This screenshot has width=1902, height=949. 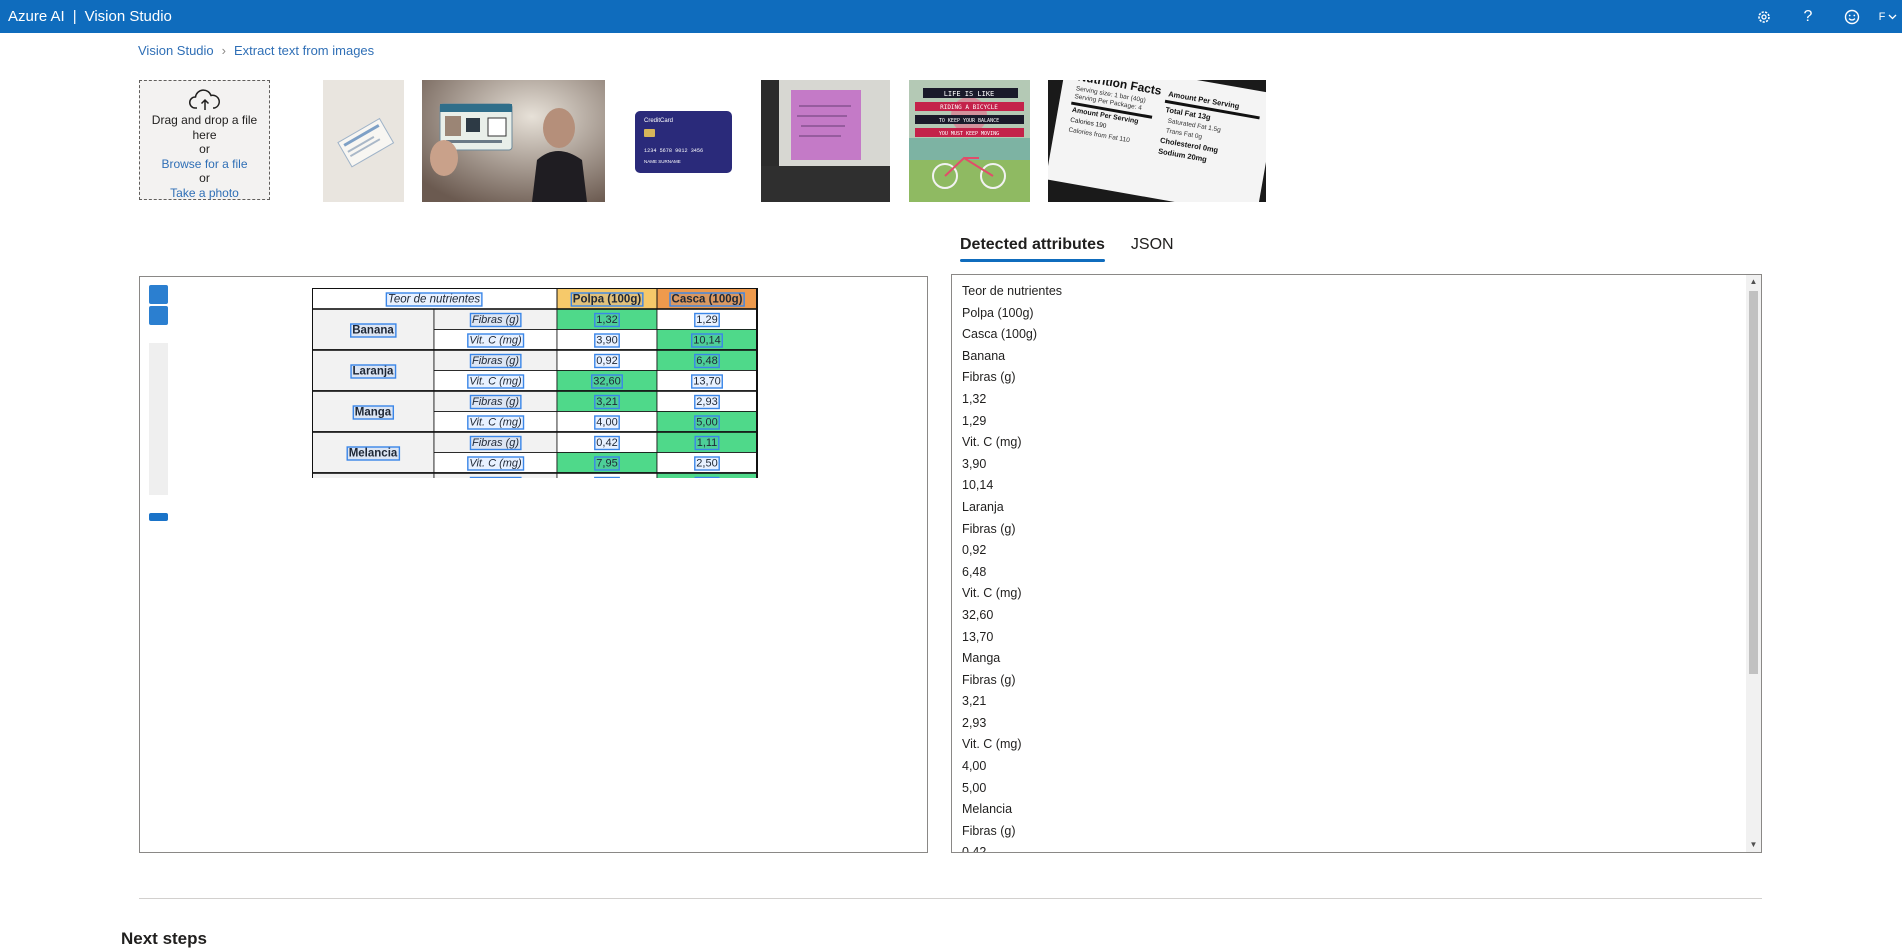 What do you see at coordinates (1753, 845) in the screenshot?
I see `scroll-down-icon: ▼` at bounding box center [1753, 845].